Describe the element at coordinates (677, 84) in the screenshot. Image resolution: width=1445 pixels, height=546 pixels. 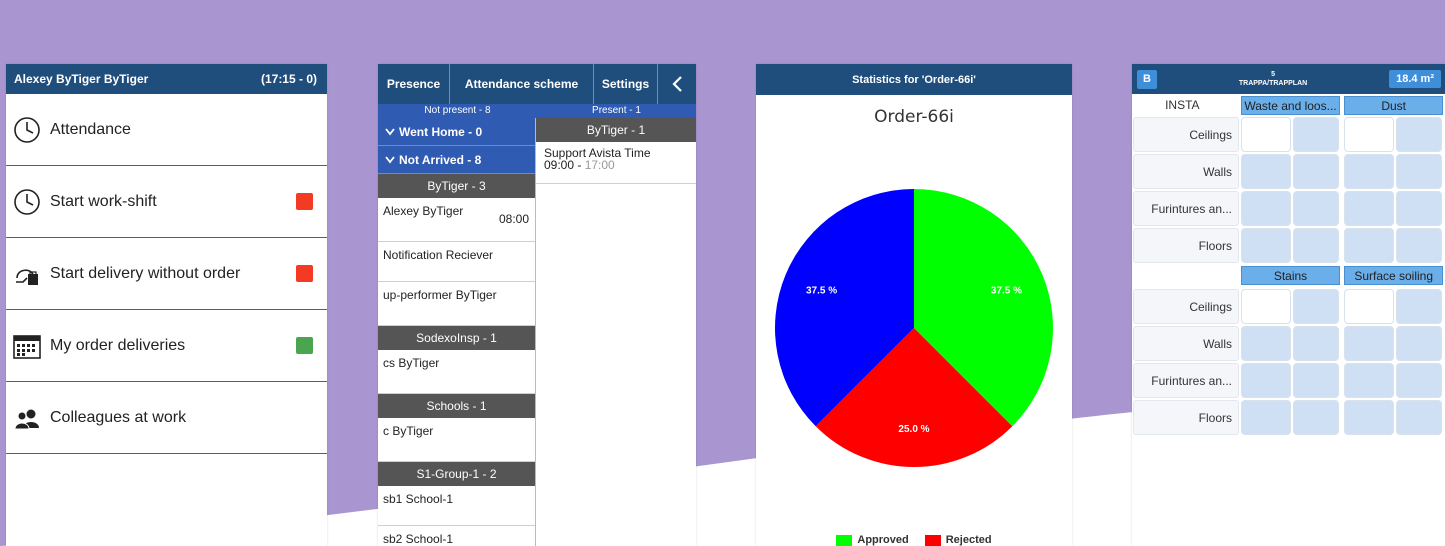
I see `chevron-left-icon` at that location.